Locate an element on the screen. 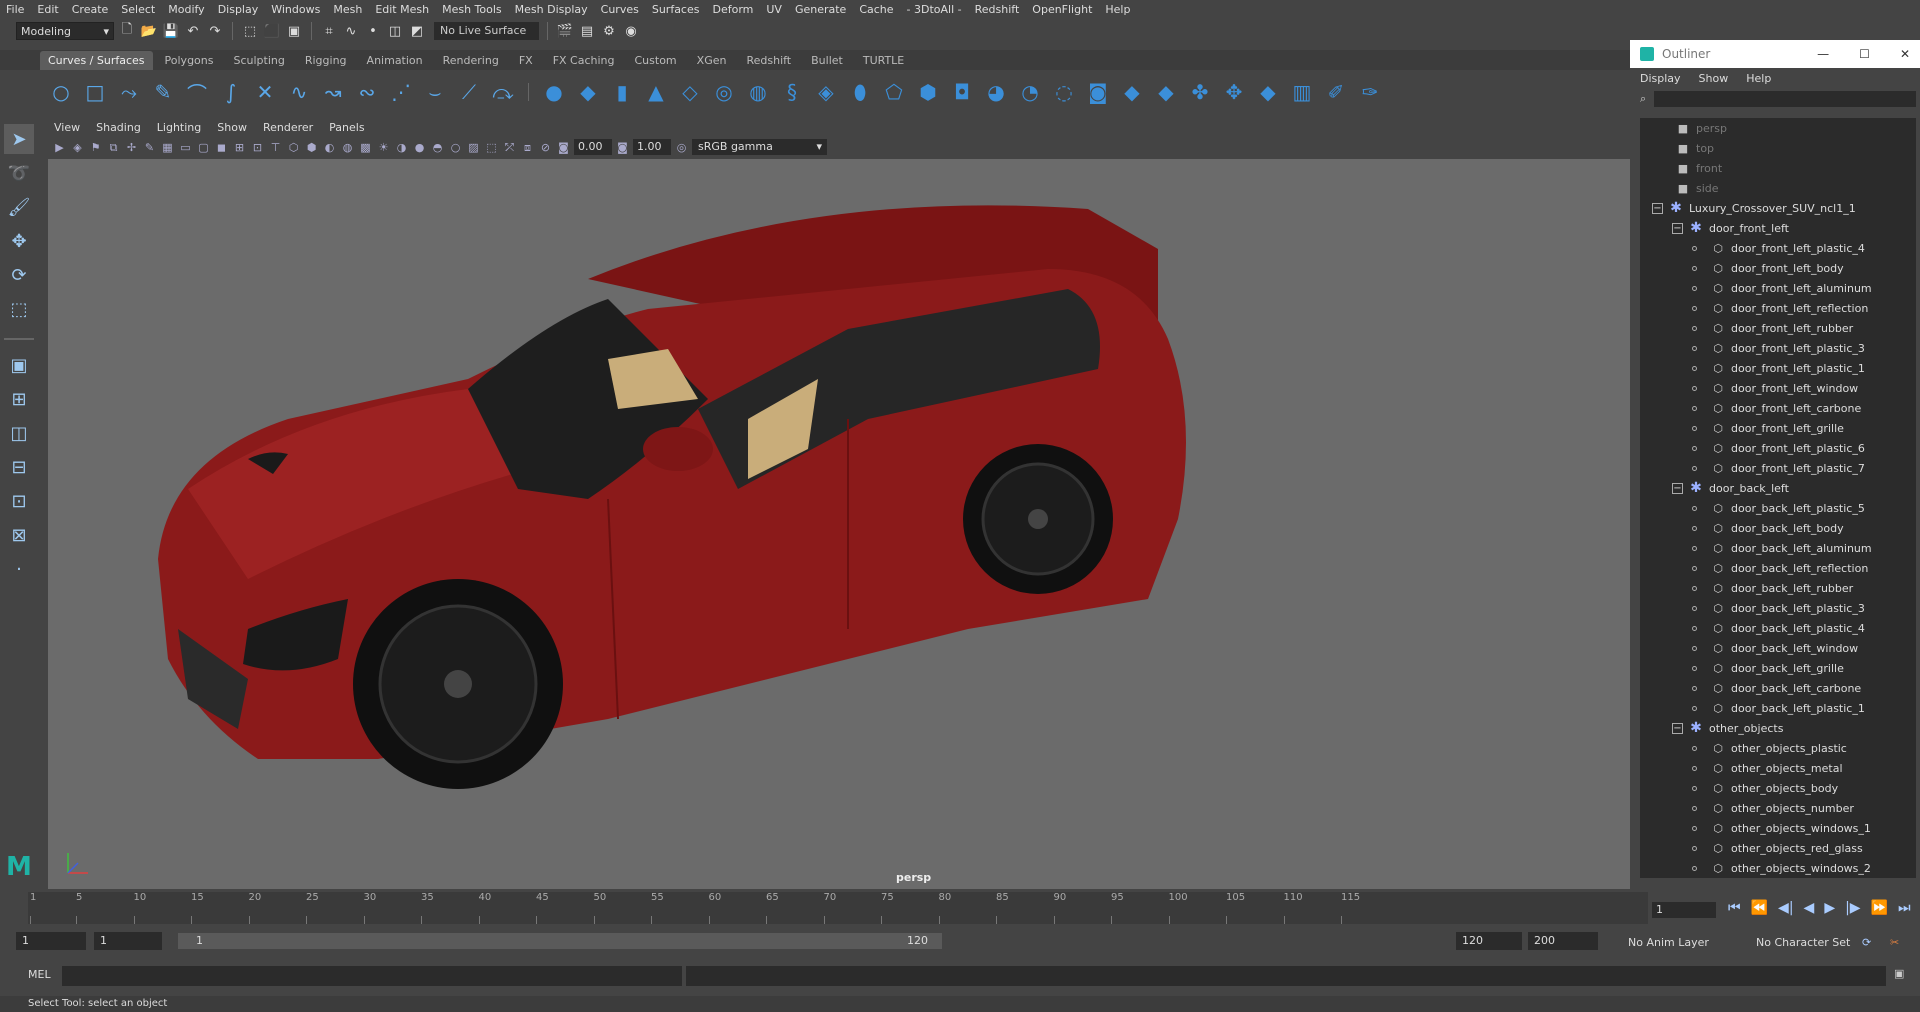 The width and height of the screenshot is (1920, 1012). menu-item: Display is located at coordinates (238, 9).